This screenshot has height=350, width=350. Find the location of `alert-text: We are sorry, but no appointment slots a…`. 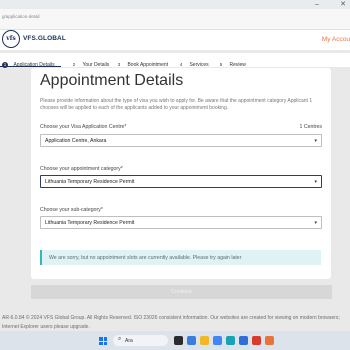

alert-text: We are sorry, but no appointment slots a… is located at coordinates (145, 257).